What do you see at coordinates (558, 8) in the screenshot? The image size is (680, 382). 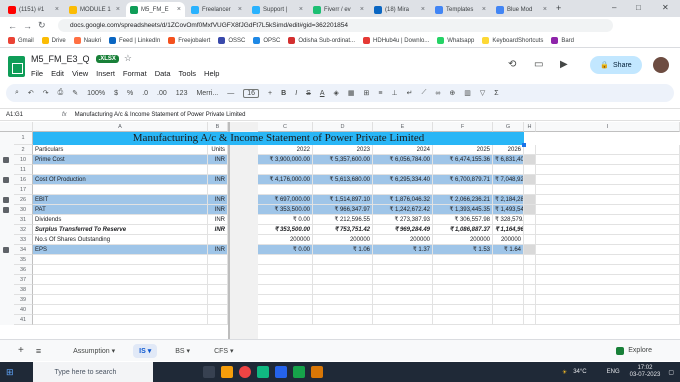 I see `new-tab-icon: +` at bounding box center [558, 8].